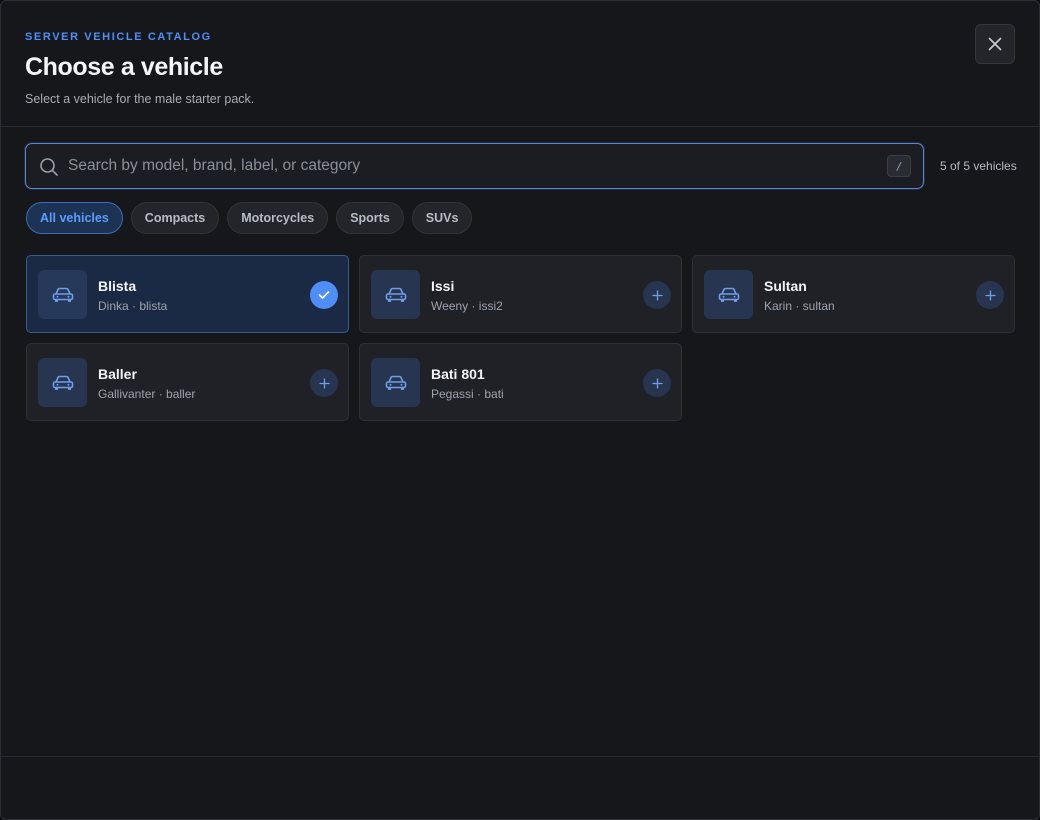 This screenshot has width=1040, height=820. Describe the element at coordinates (899, 166) in the screenshot. I see `shortcut-hint: /` at that location.